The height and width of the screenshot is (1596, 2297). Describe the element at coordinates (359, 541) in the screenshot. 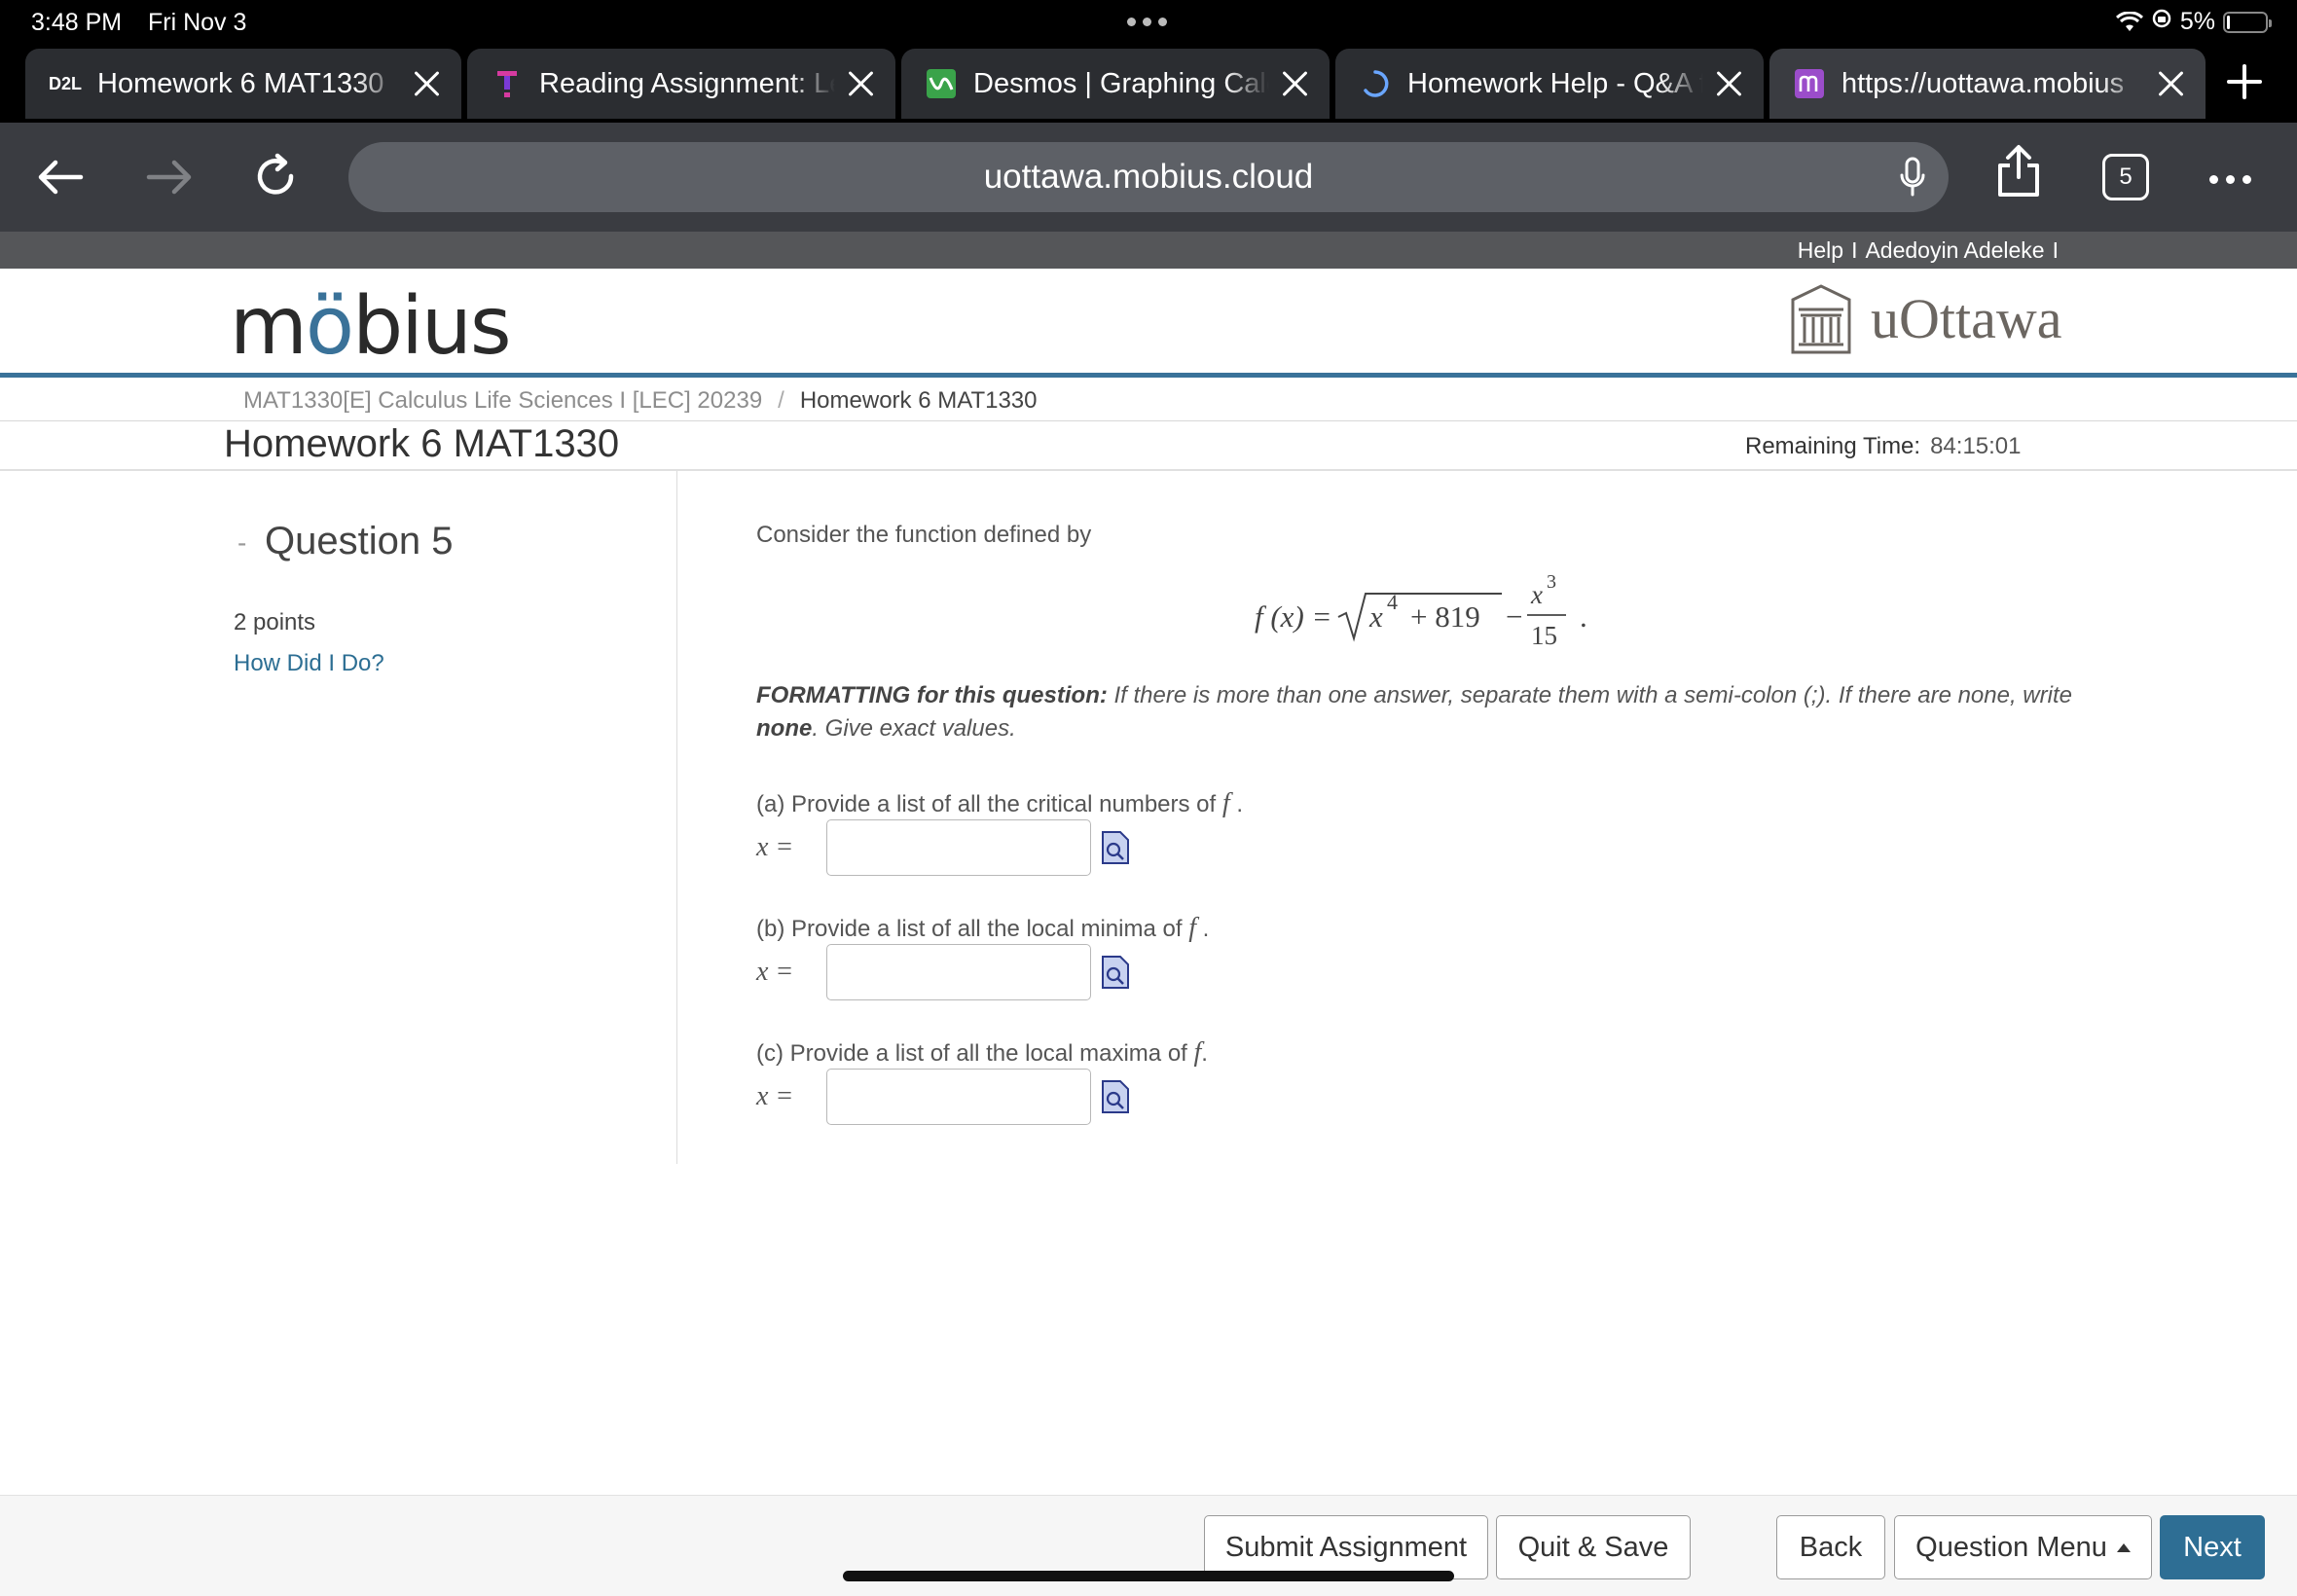

I see `question-title: Question 5` at that location.